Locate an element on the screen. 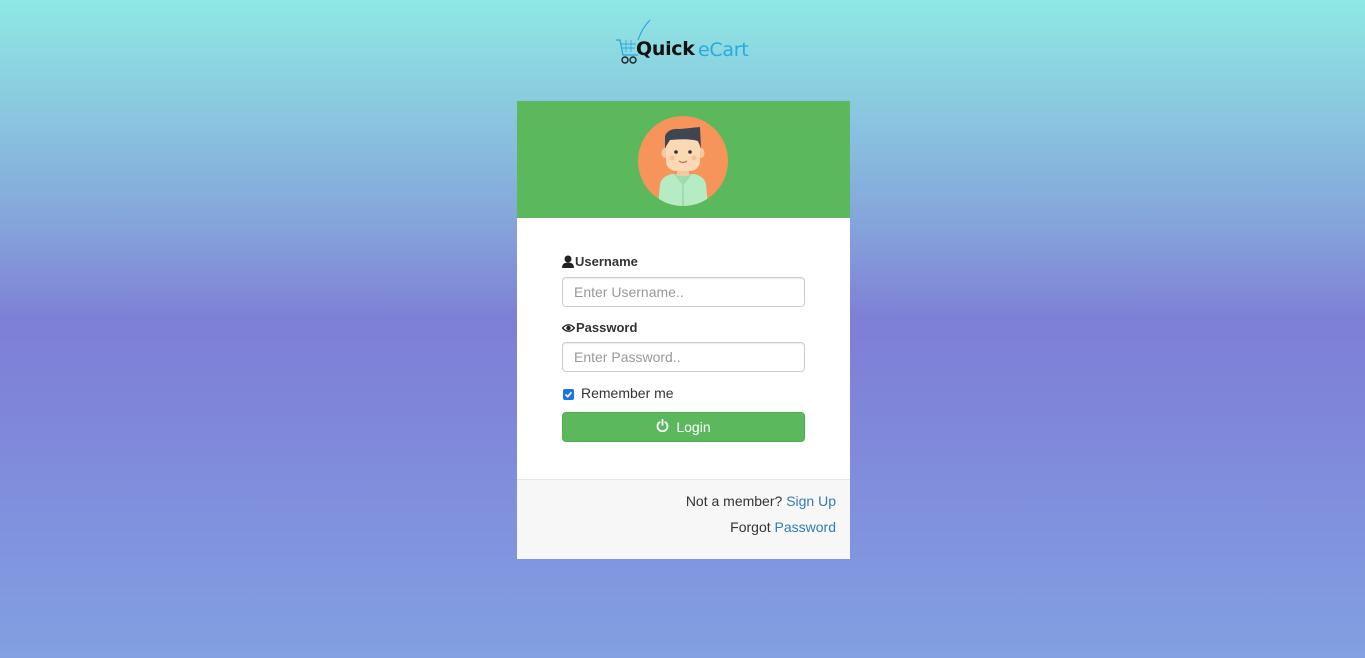 This screenshot has width=1365, height=658. signup-link: Sign Up is located at coordinates (811, 501).